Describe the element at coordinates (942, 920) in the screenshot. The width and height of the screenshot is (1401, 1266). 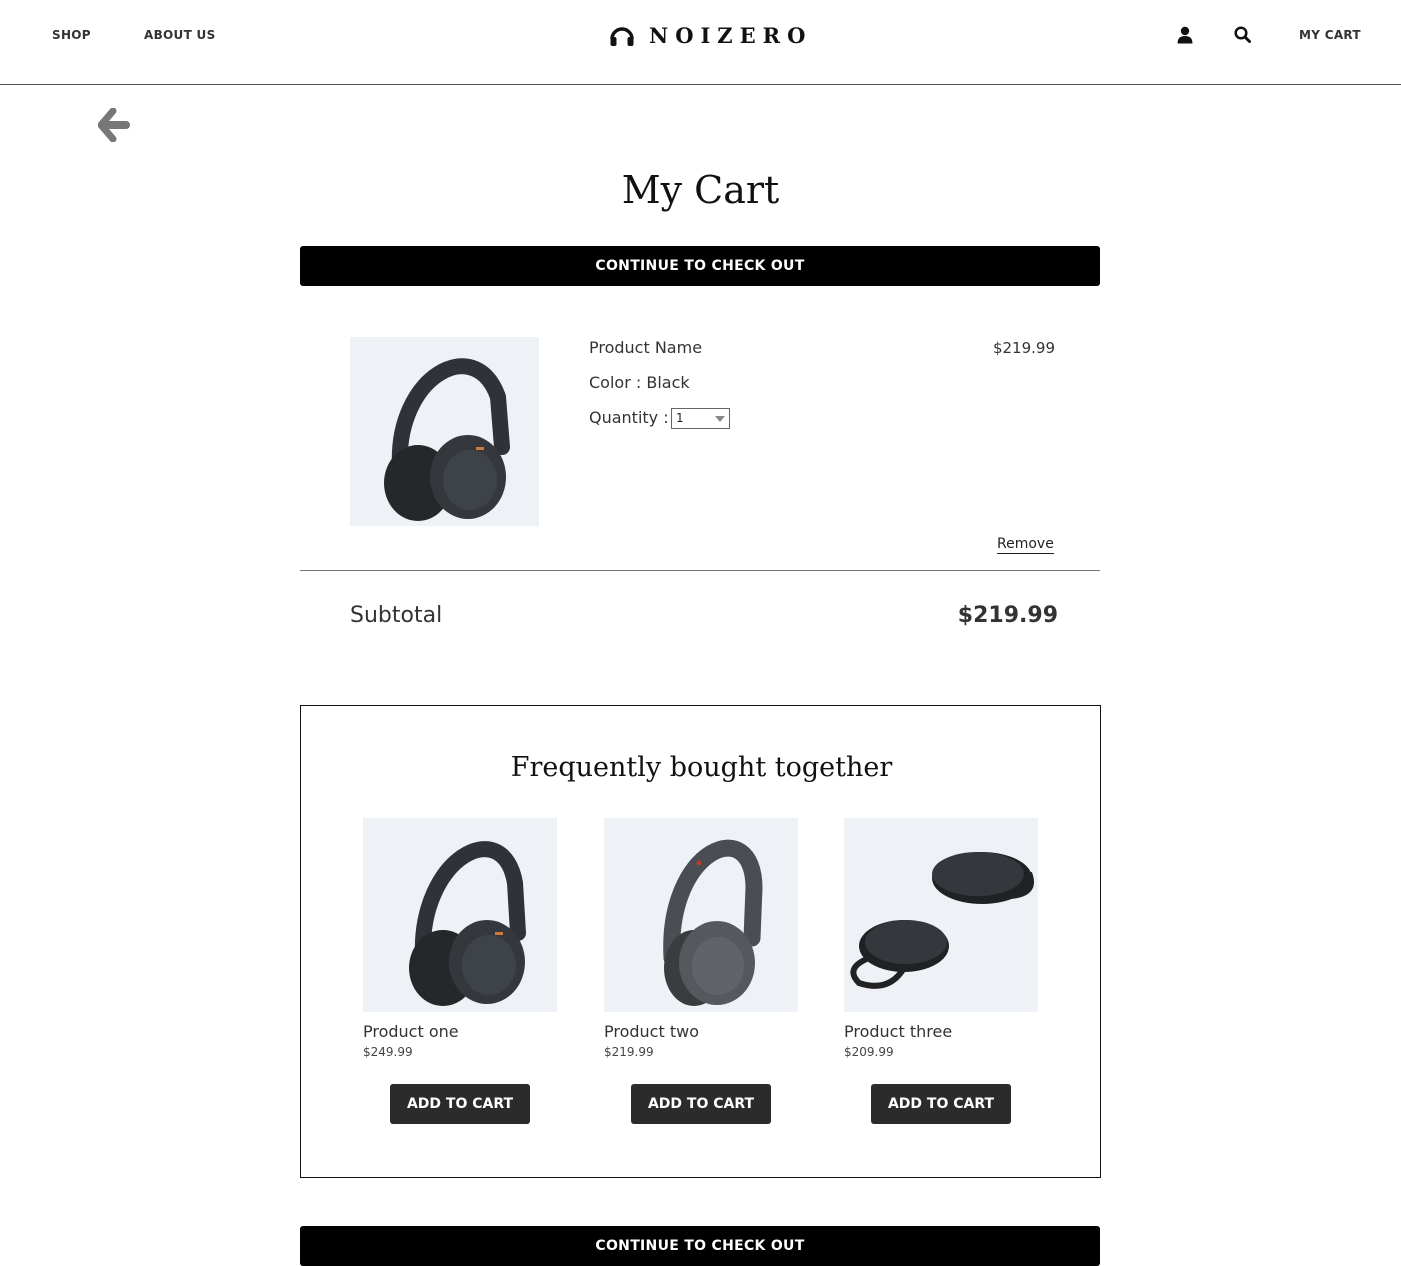
I see `earbuds-product-image` at that location.